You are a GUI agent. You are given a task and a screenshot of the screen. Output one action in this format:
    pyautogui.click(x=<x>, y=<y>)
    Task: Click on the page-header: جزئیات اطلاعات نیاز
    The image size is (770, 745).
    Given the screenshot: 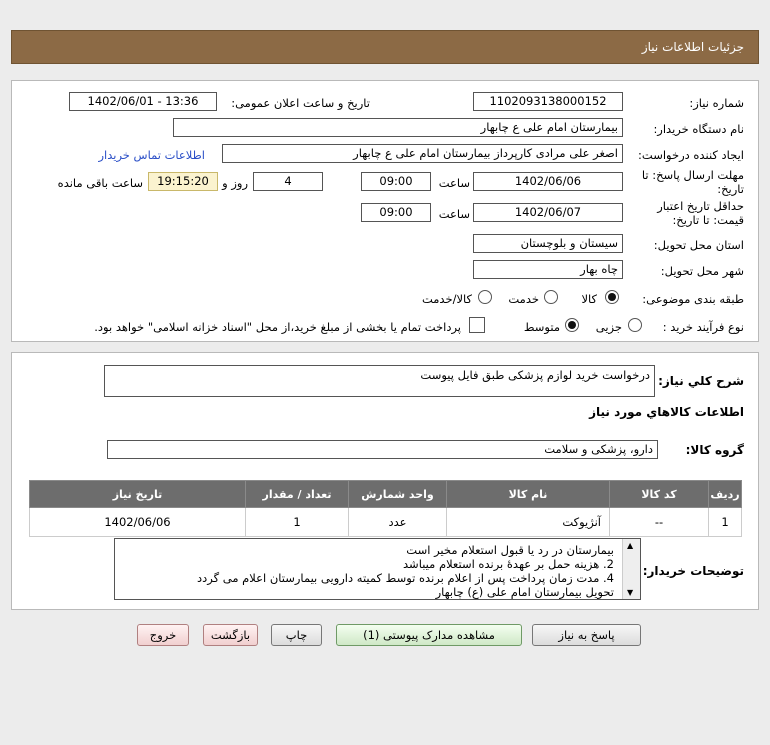 What is the action you would take?
    pyautogui.click(x=385, y=47)
    